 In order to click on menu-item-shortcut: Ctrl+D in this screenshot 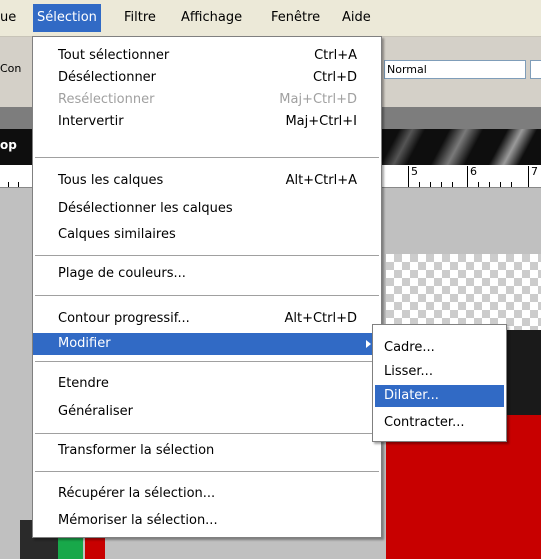, I will do `click(334, 77)`.